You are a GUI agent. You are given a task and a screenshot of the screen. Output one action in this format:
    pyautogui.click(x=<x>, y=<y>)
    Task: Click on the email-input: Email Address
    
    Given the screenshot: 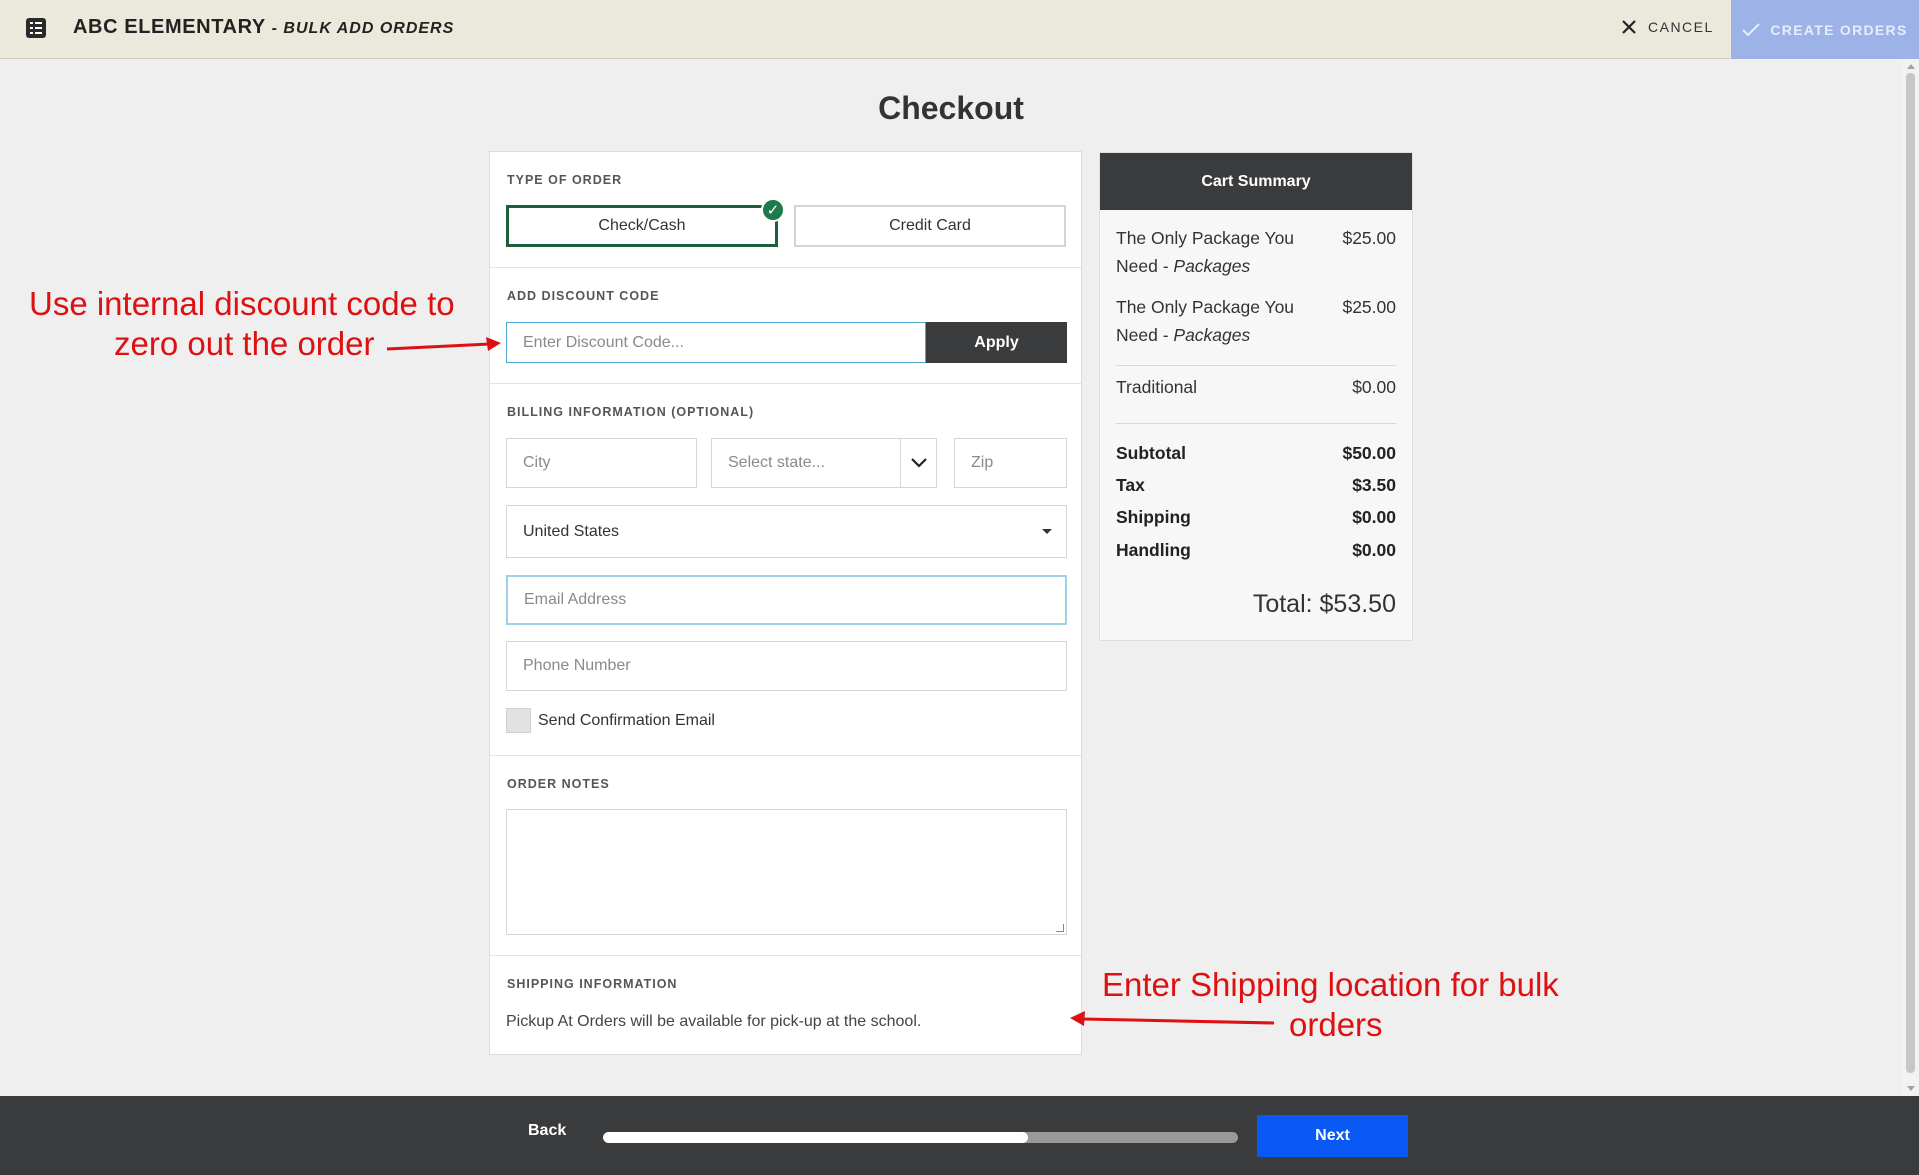 What is the action you would take?
    pyautogui.click(x=786, y=600)
    